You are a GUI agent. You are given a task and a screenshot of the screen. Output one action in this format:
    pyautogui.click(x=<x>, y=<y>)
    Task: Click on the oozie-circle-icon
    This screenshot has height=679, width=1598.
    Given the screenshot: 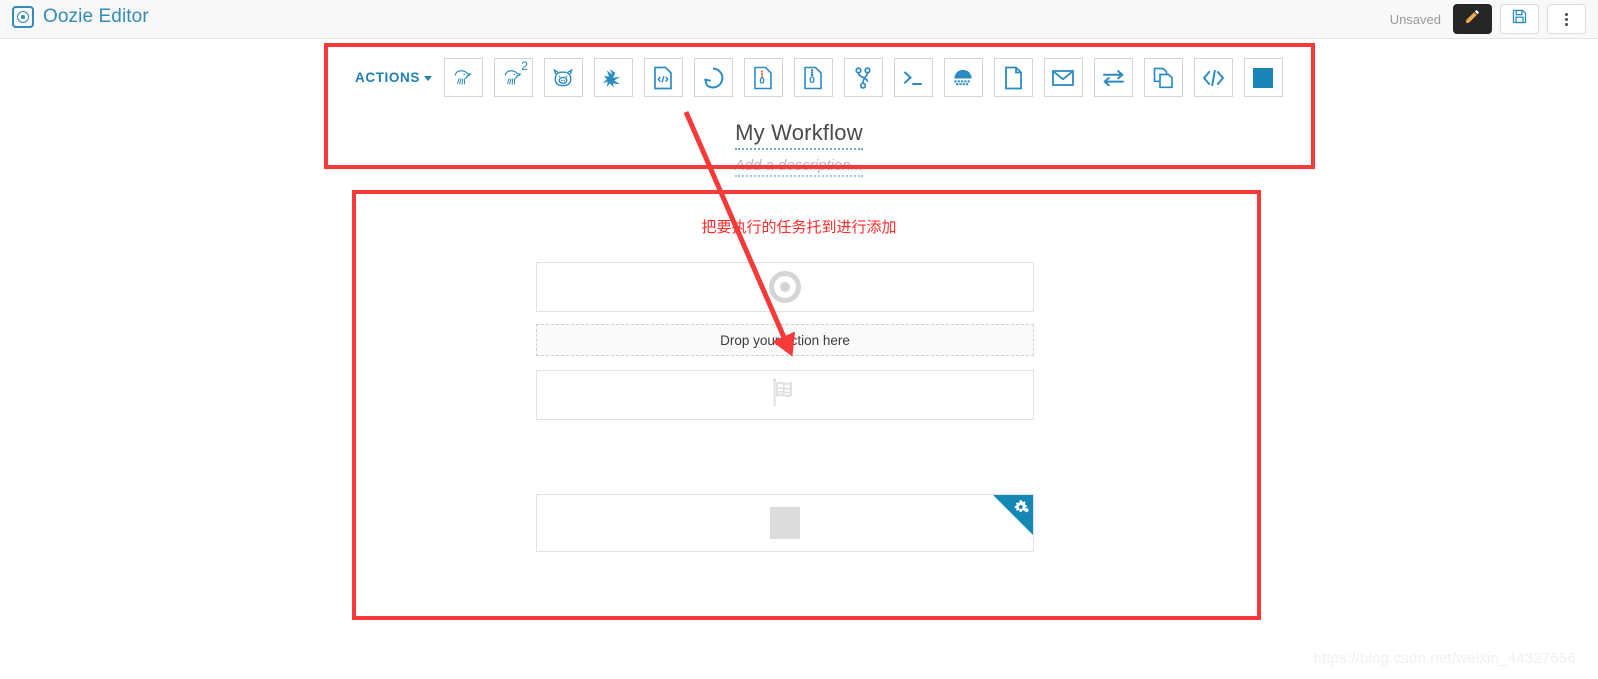 What is the action you would take?
    pyautogui.click(x=23, y=17)
    